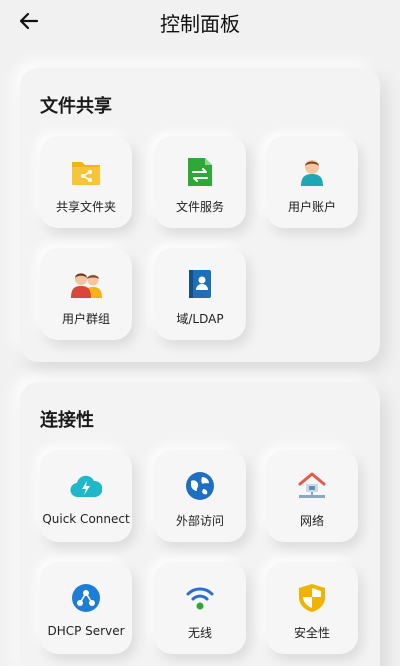  Describe the element at coordinates (85, 207) in the screenshot. I see `tile-label: 共享文件夹` at that location.